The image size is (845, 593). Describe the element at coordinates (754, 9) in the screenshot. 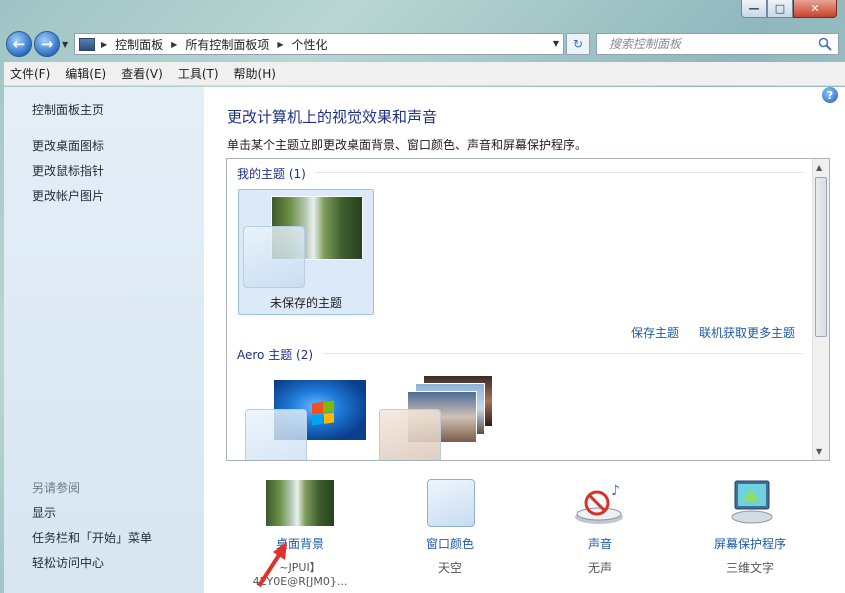

I see `minimize-button: —` at that location.